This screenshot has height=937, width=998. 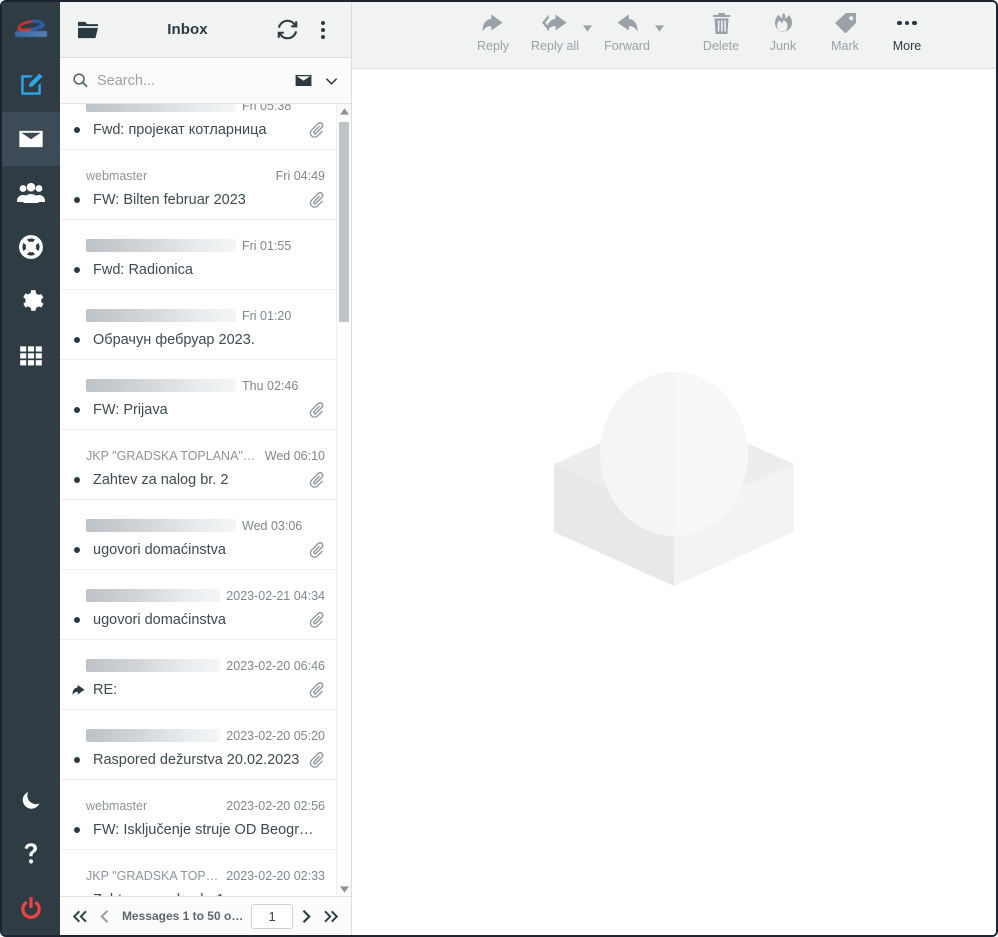 I want to click on message-row: Fri 05:38 Fwd: пројекат котларница, so click(x=198, y=127).